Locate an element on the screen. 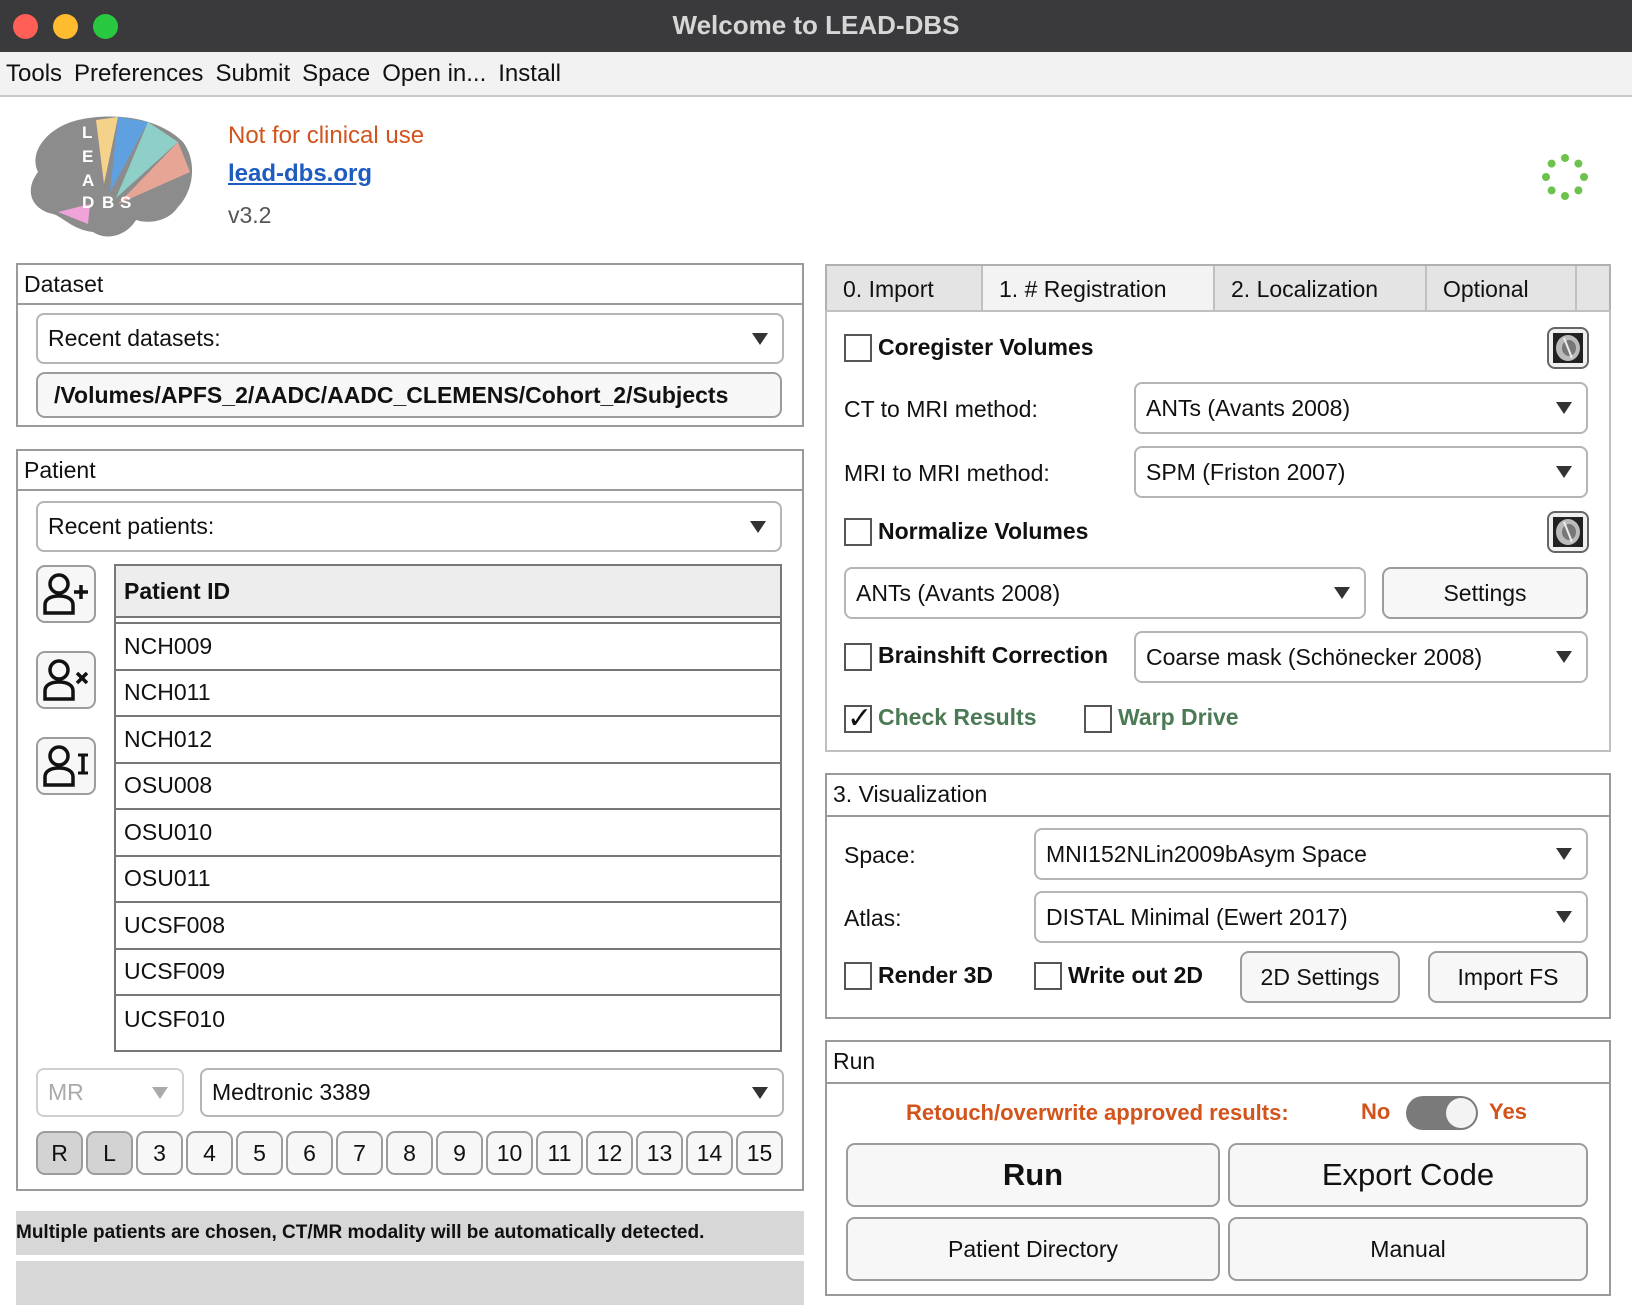 Image resolution: width=1632 pixels, height=1312 pixels. mri-mri-method-label: MRI to MRI method: is located at coordinates (947, 473).